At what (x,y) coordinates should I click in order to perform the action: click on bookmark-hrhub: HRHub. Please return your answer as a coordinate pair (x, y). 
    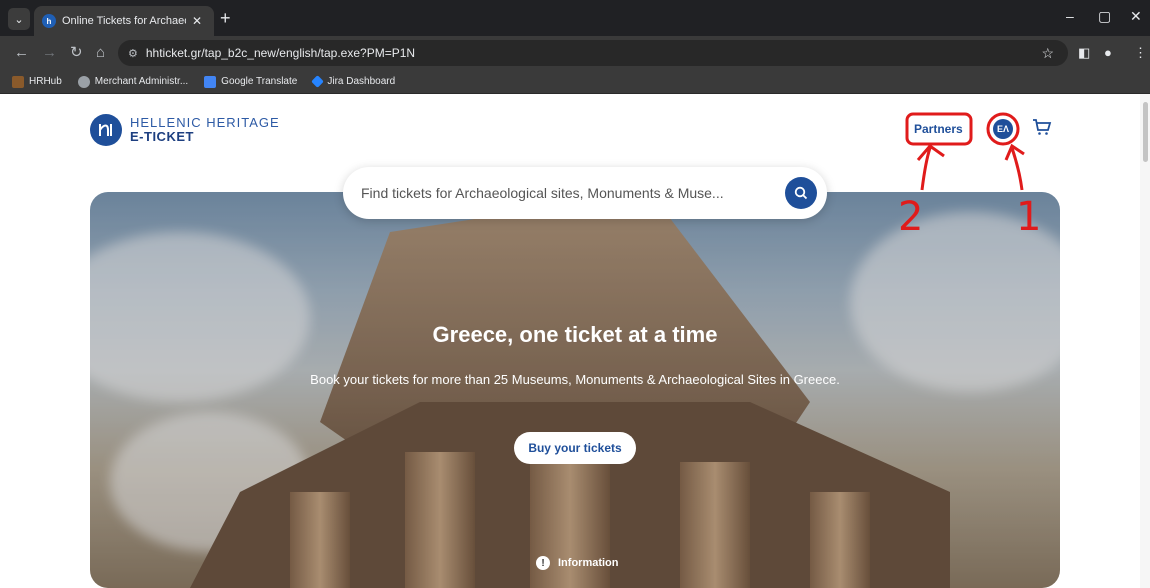
    Looking at the image, I should click on (37, 81).